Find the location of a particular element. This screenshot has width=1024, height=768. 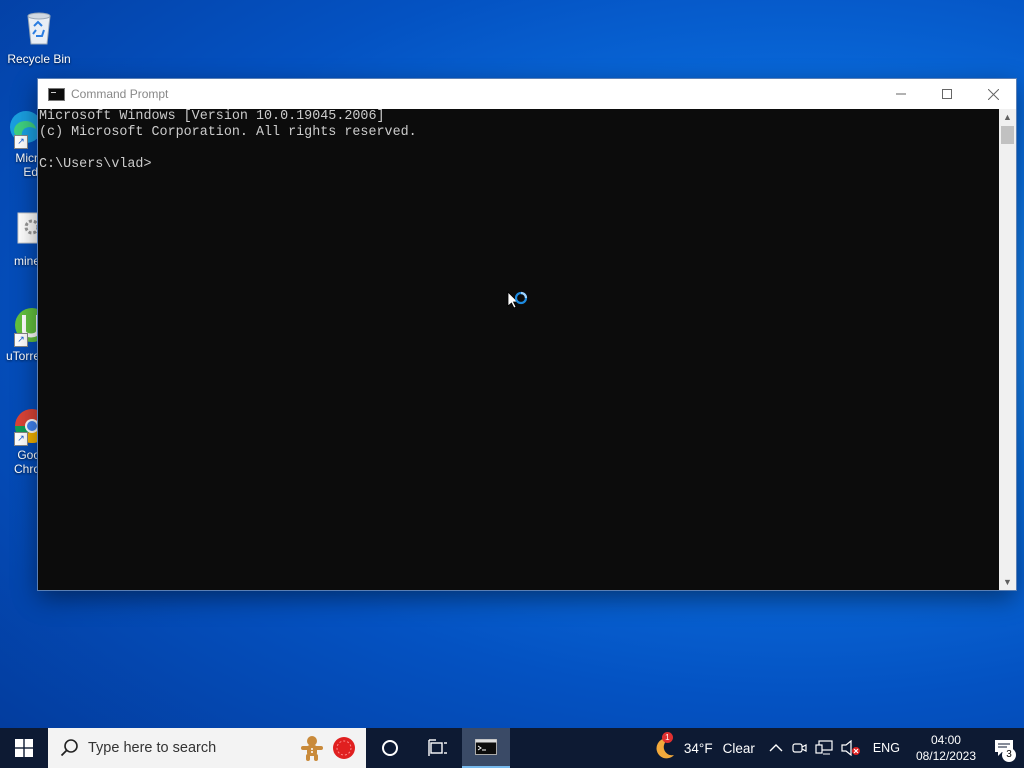

gingerbread-icon is located at coordinates (312, 748).